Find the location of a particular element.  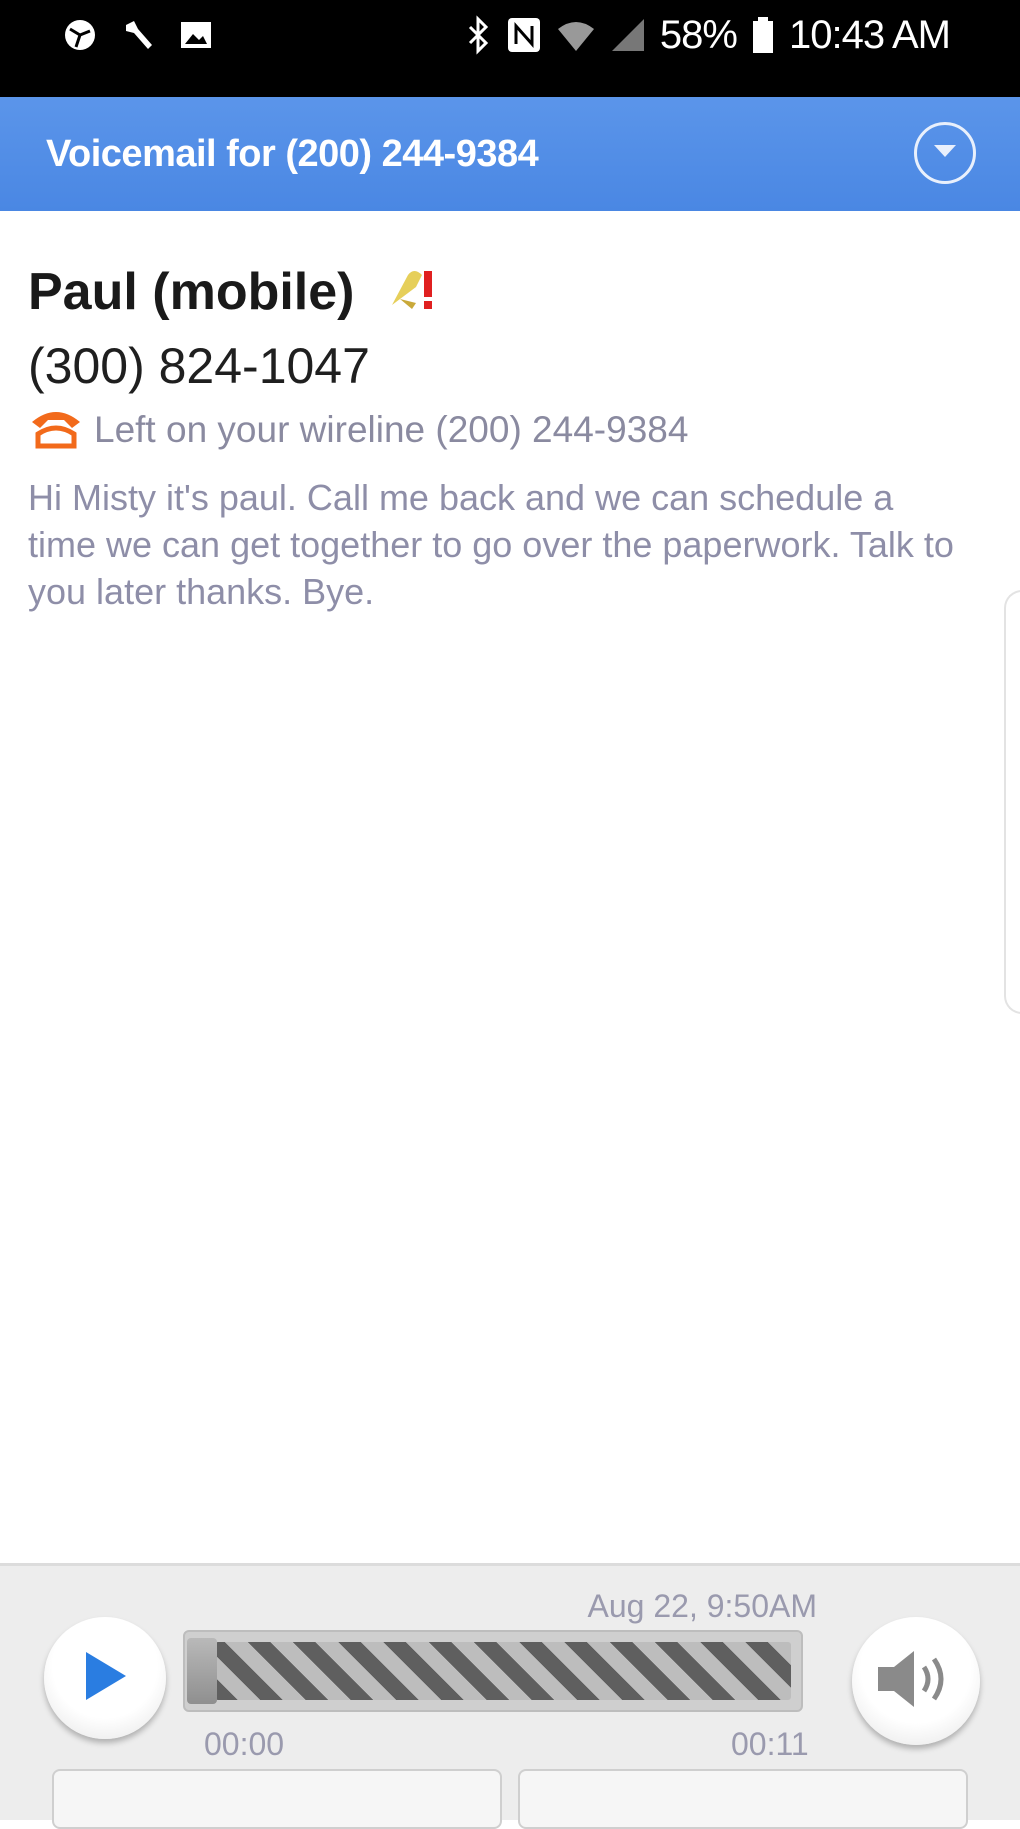

audio-player: Aug 22, 9:50AM 00:00 00:11 is located at coordinates (510, 1696).